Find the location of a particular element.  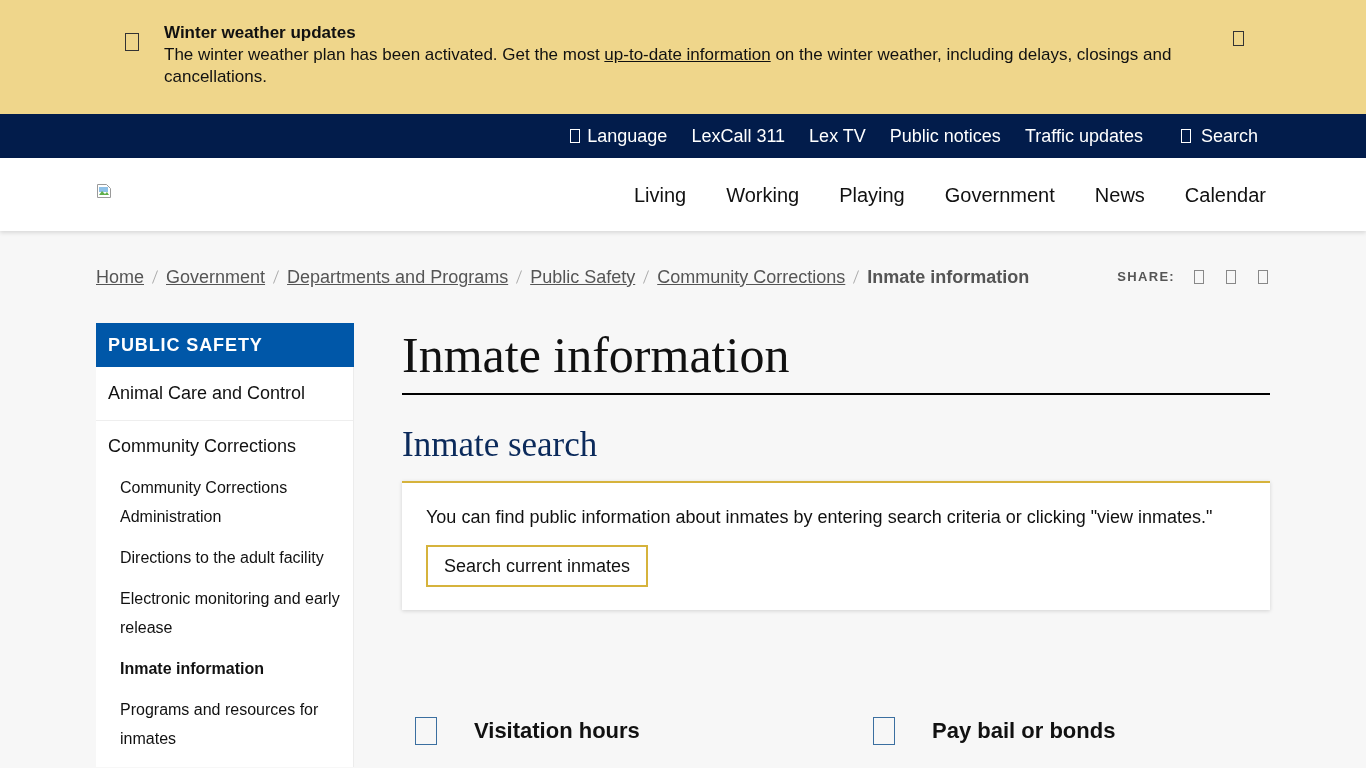

main-nav-link: Living is located at coordinates (660, 194).